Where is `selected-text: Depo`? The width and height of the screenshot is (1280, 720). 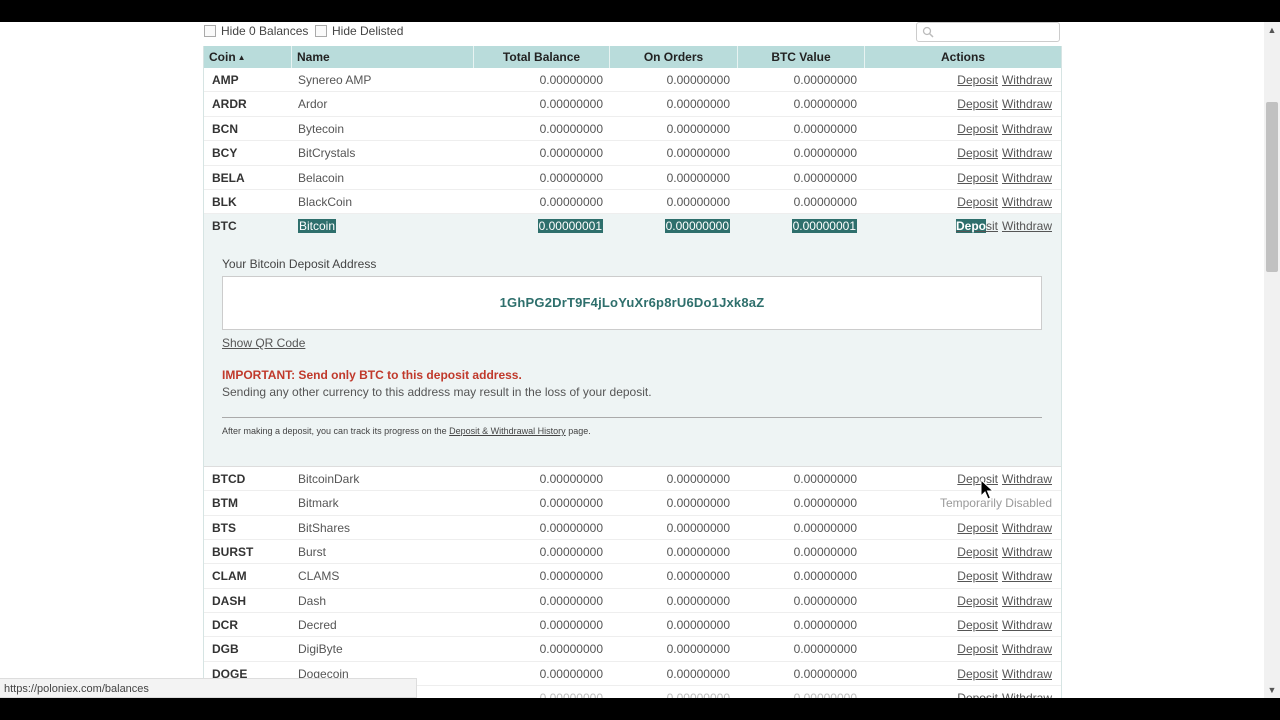 selected-text: Depo is located at coordinates (970, 226).